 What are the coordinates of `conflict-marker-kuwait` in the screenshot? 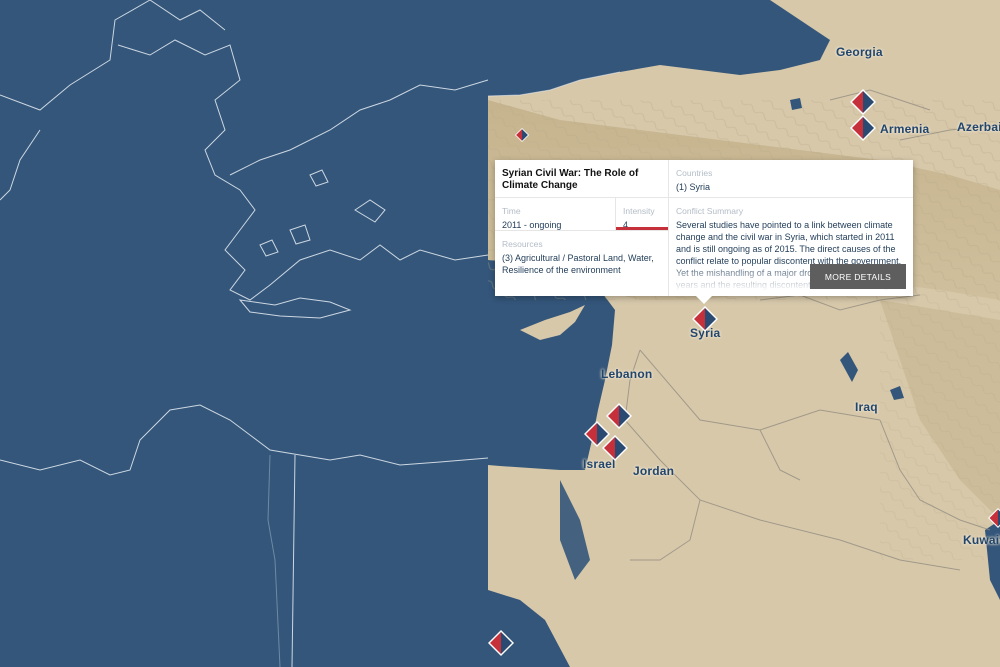 It's located at (994, 518).